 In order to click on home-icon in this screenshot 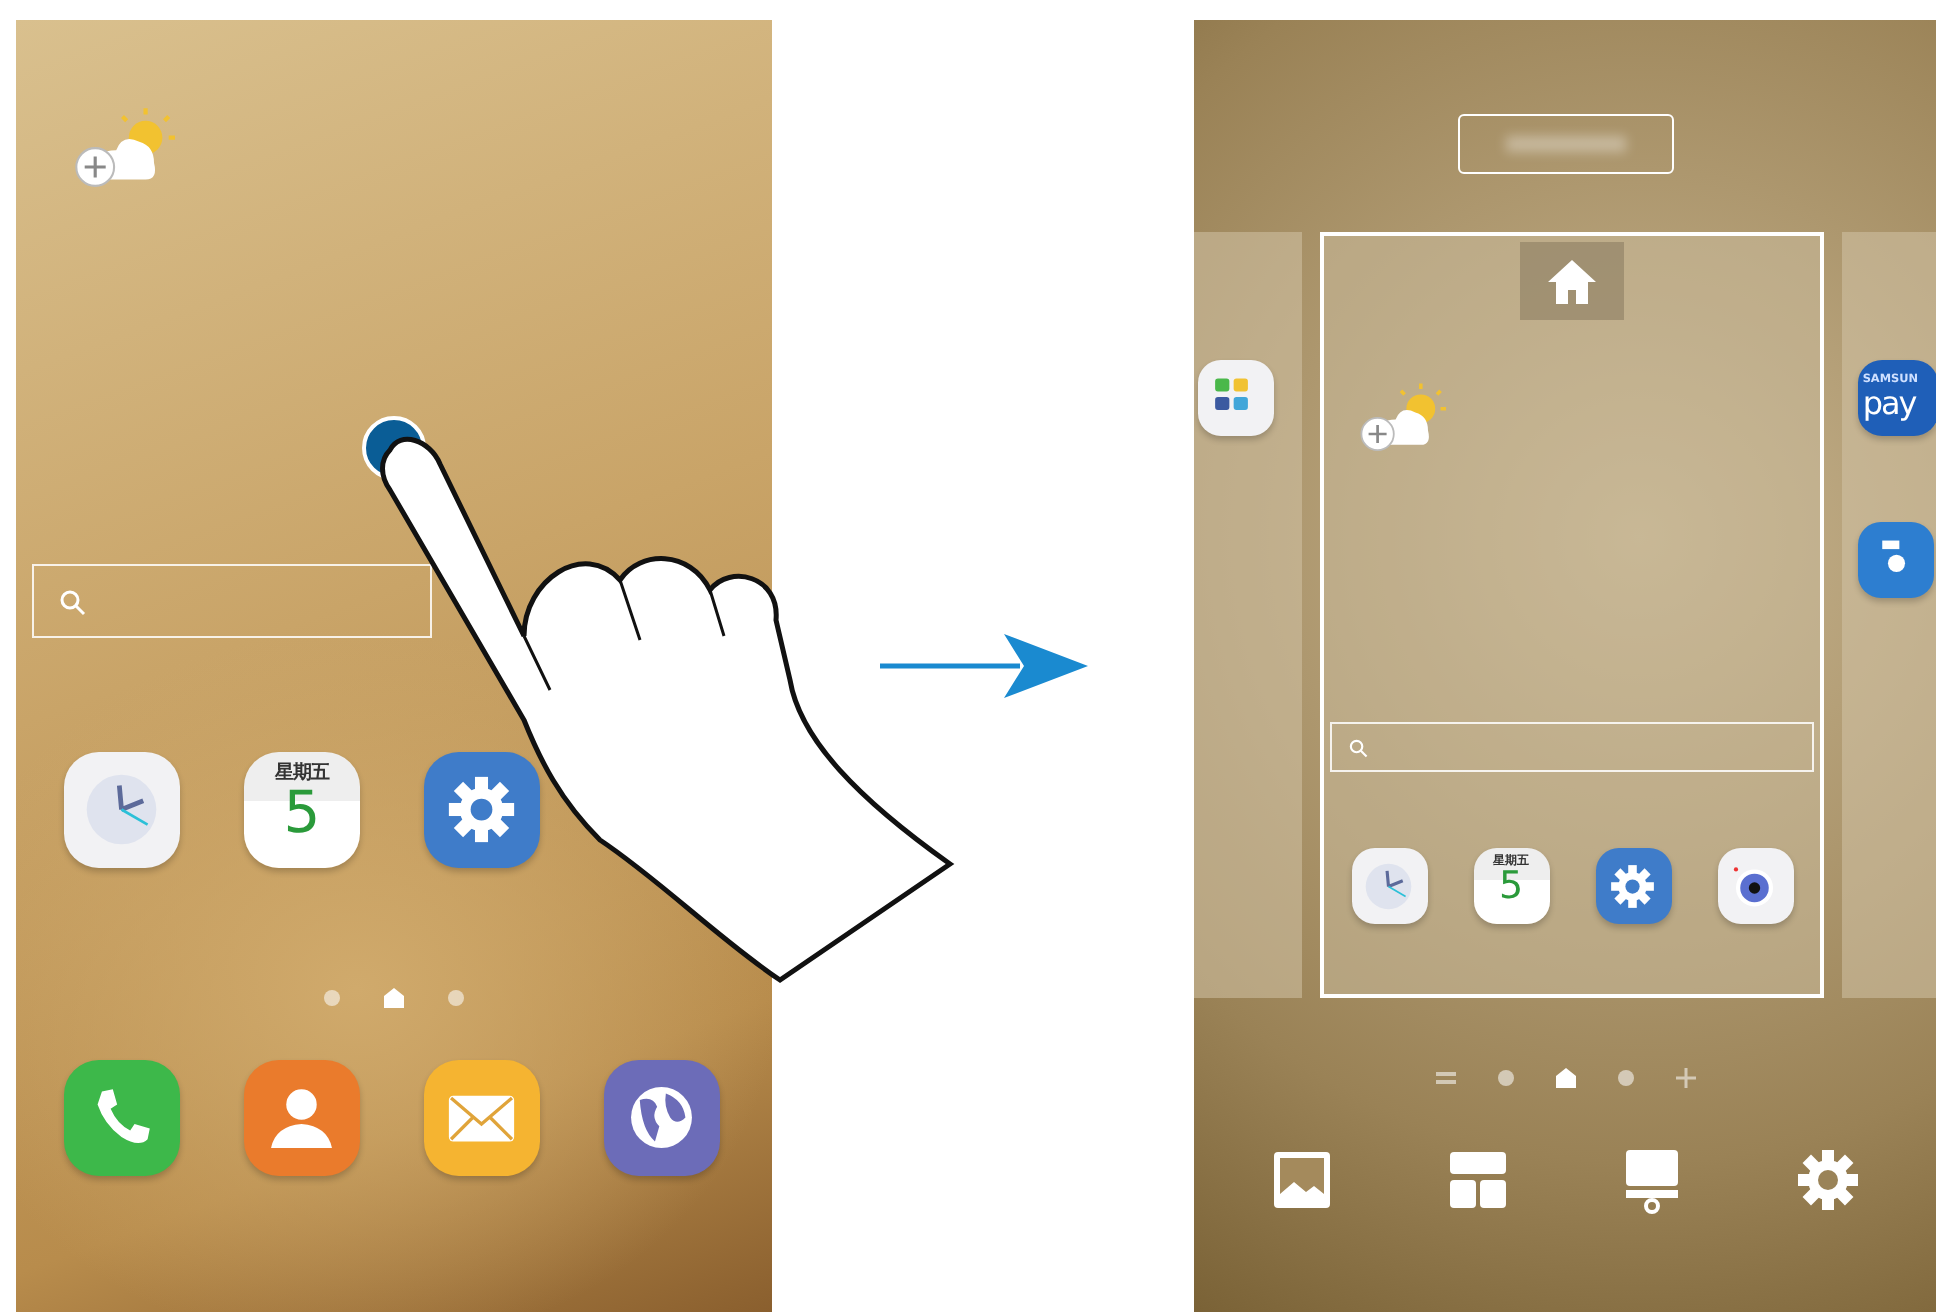, I will do `click(1572, 281)`.